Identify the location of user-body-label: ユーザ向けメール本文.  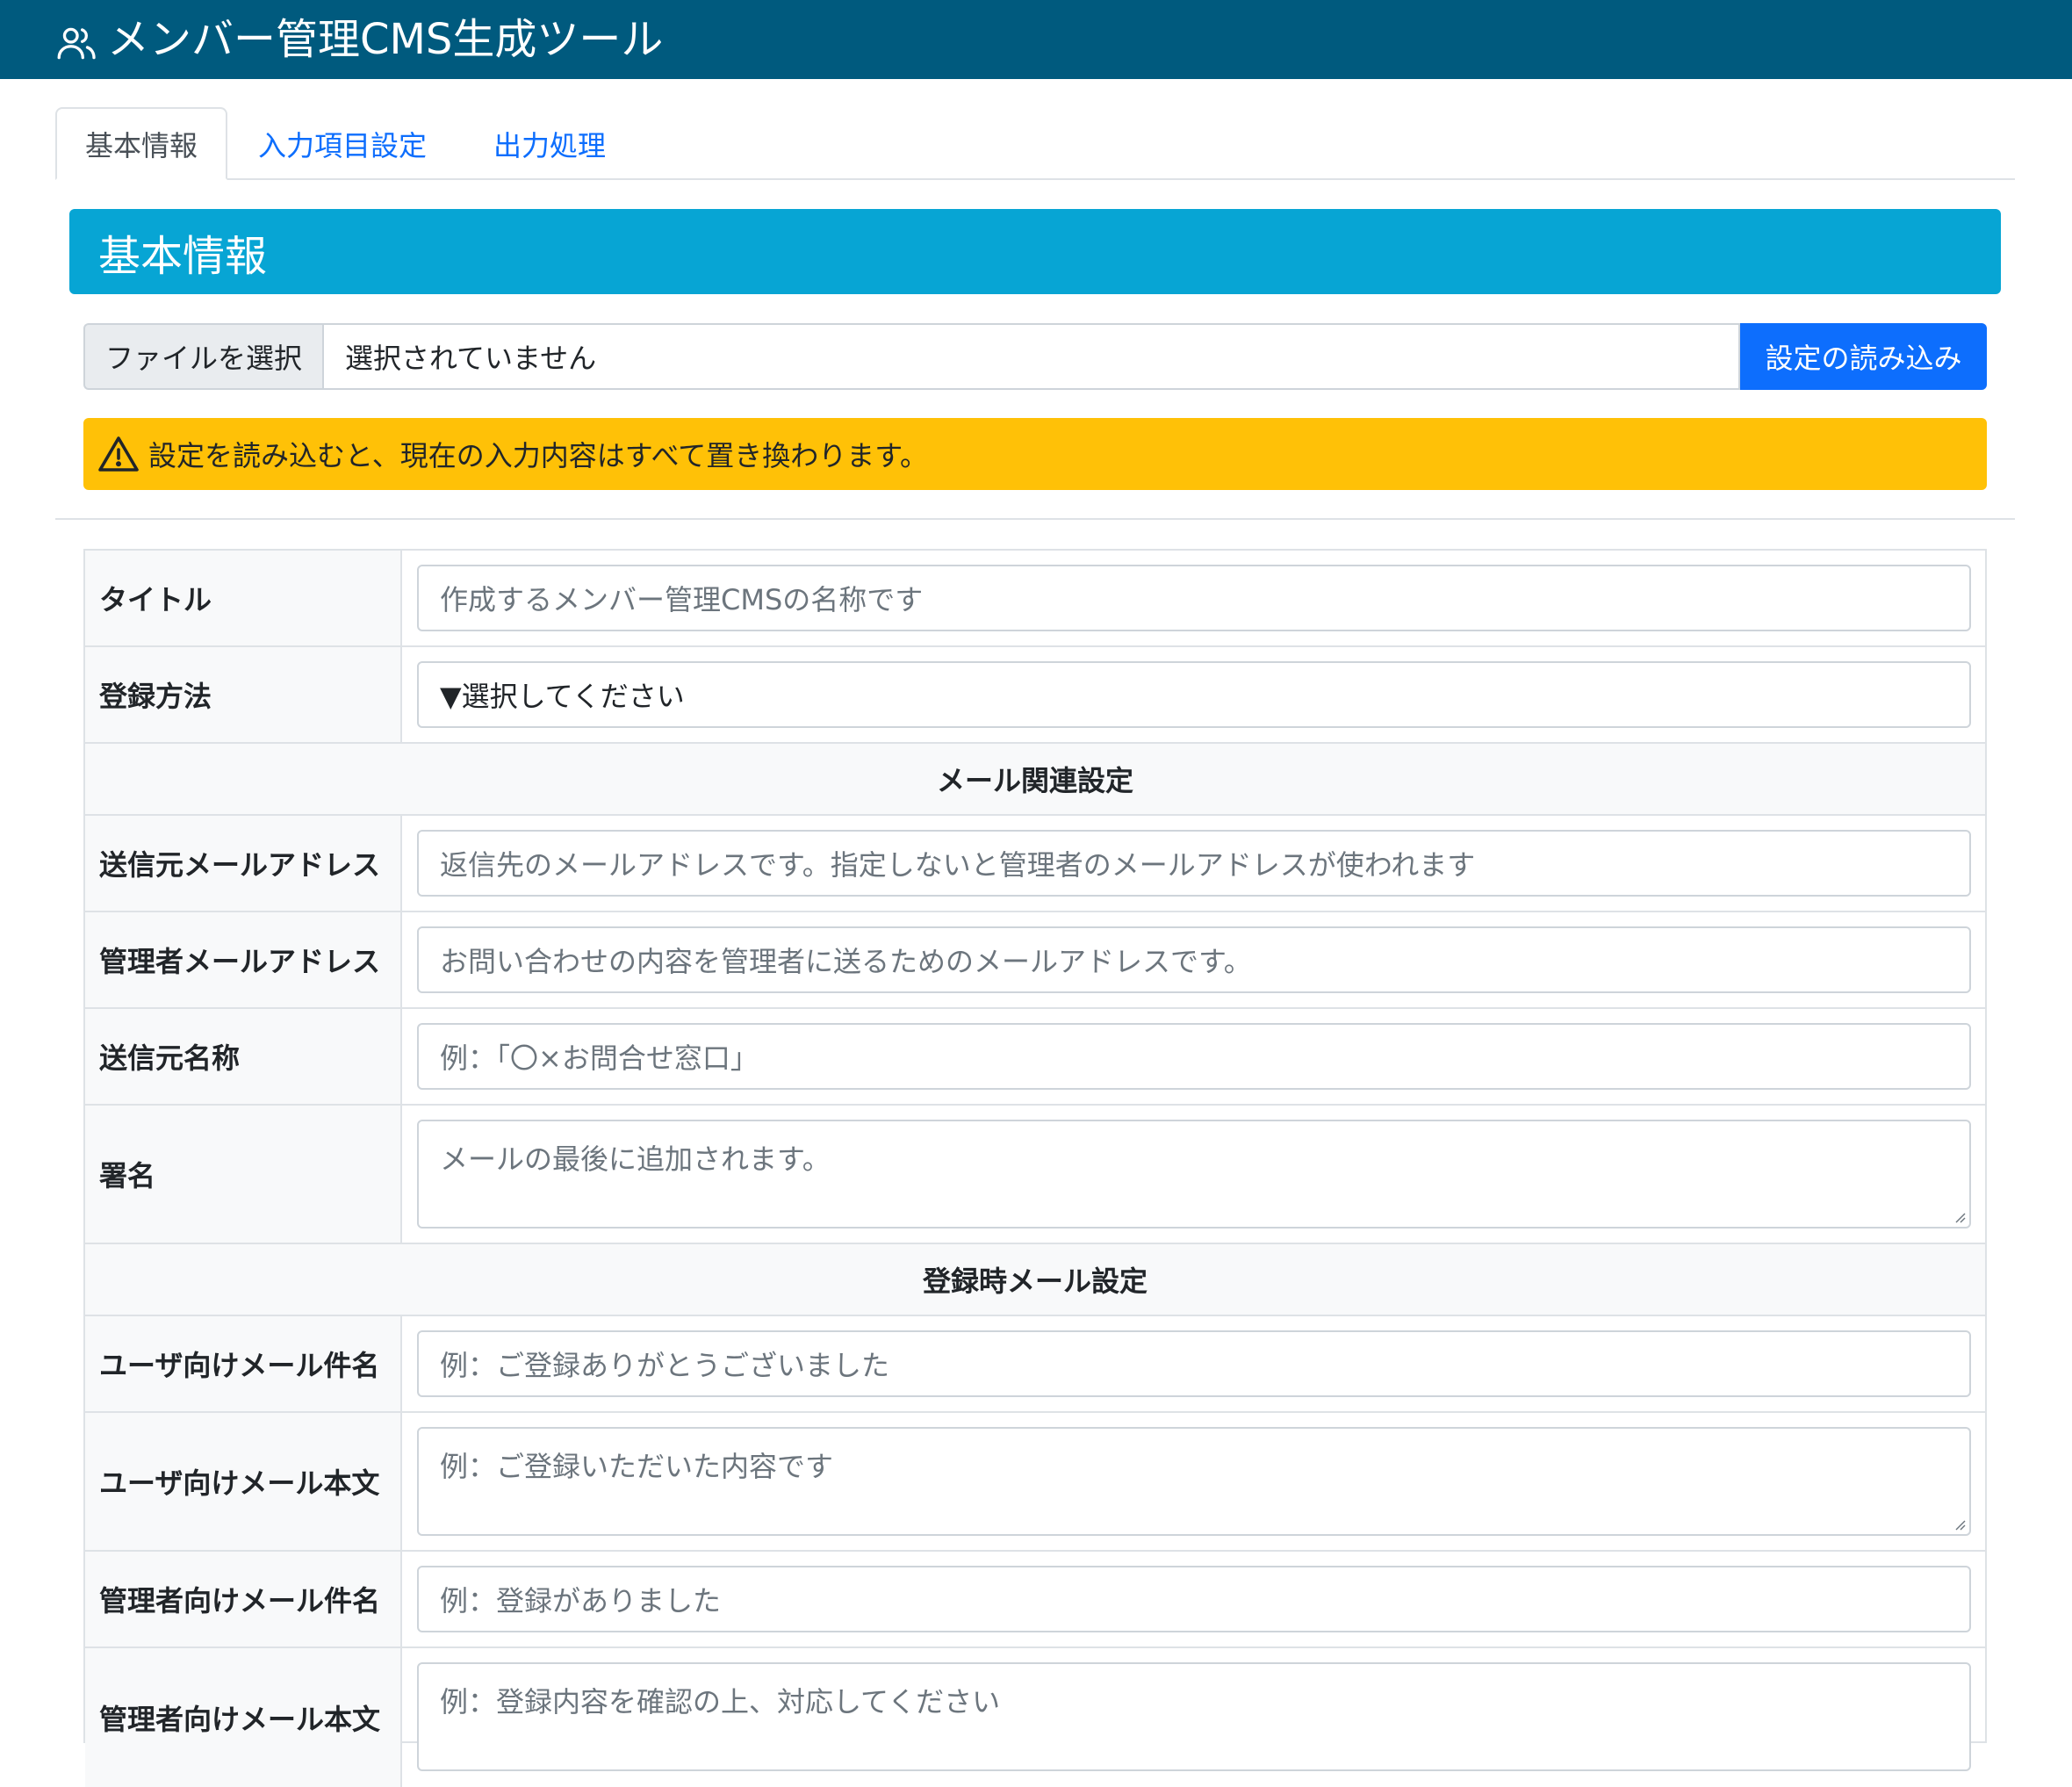
(243, 1481).